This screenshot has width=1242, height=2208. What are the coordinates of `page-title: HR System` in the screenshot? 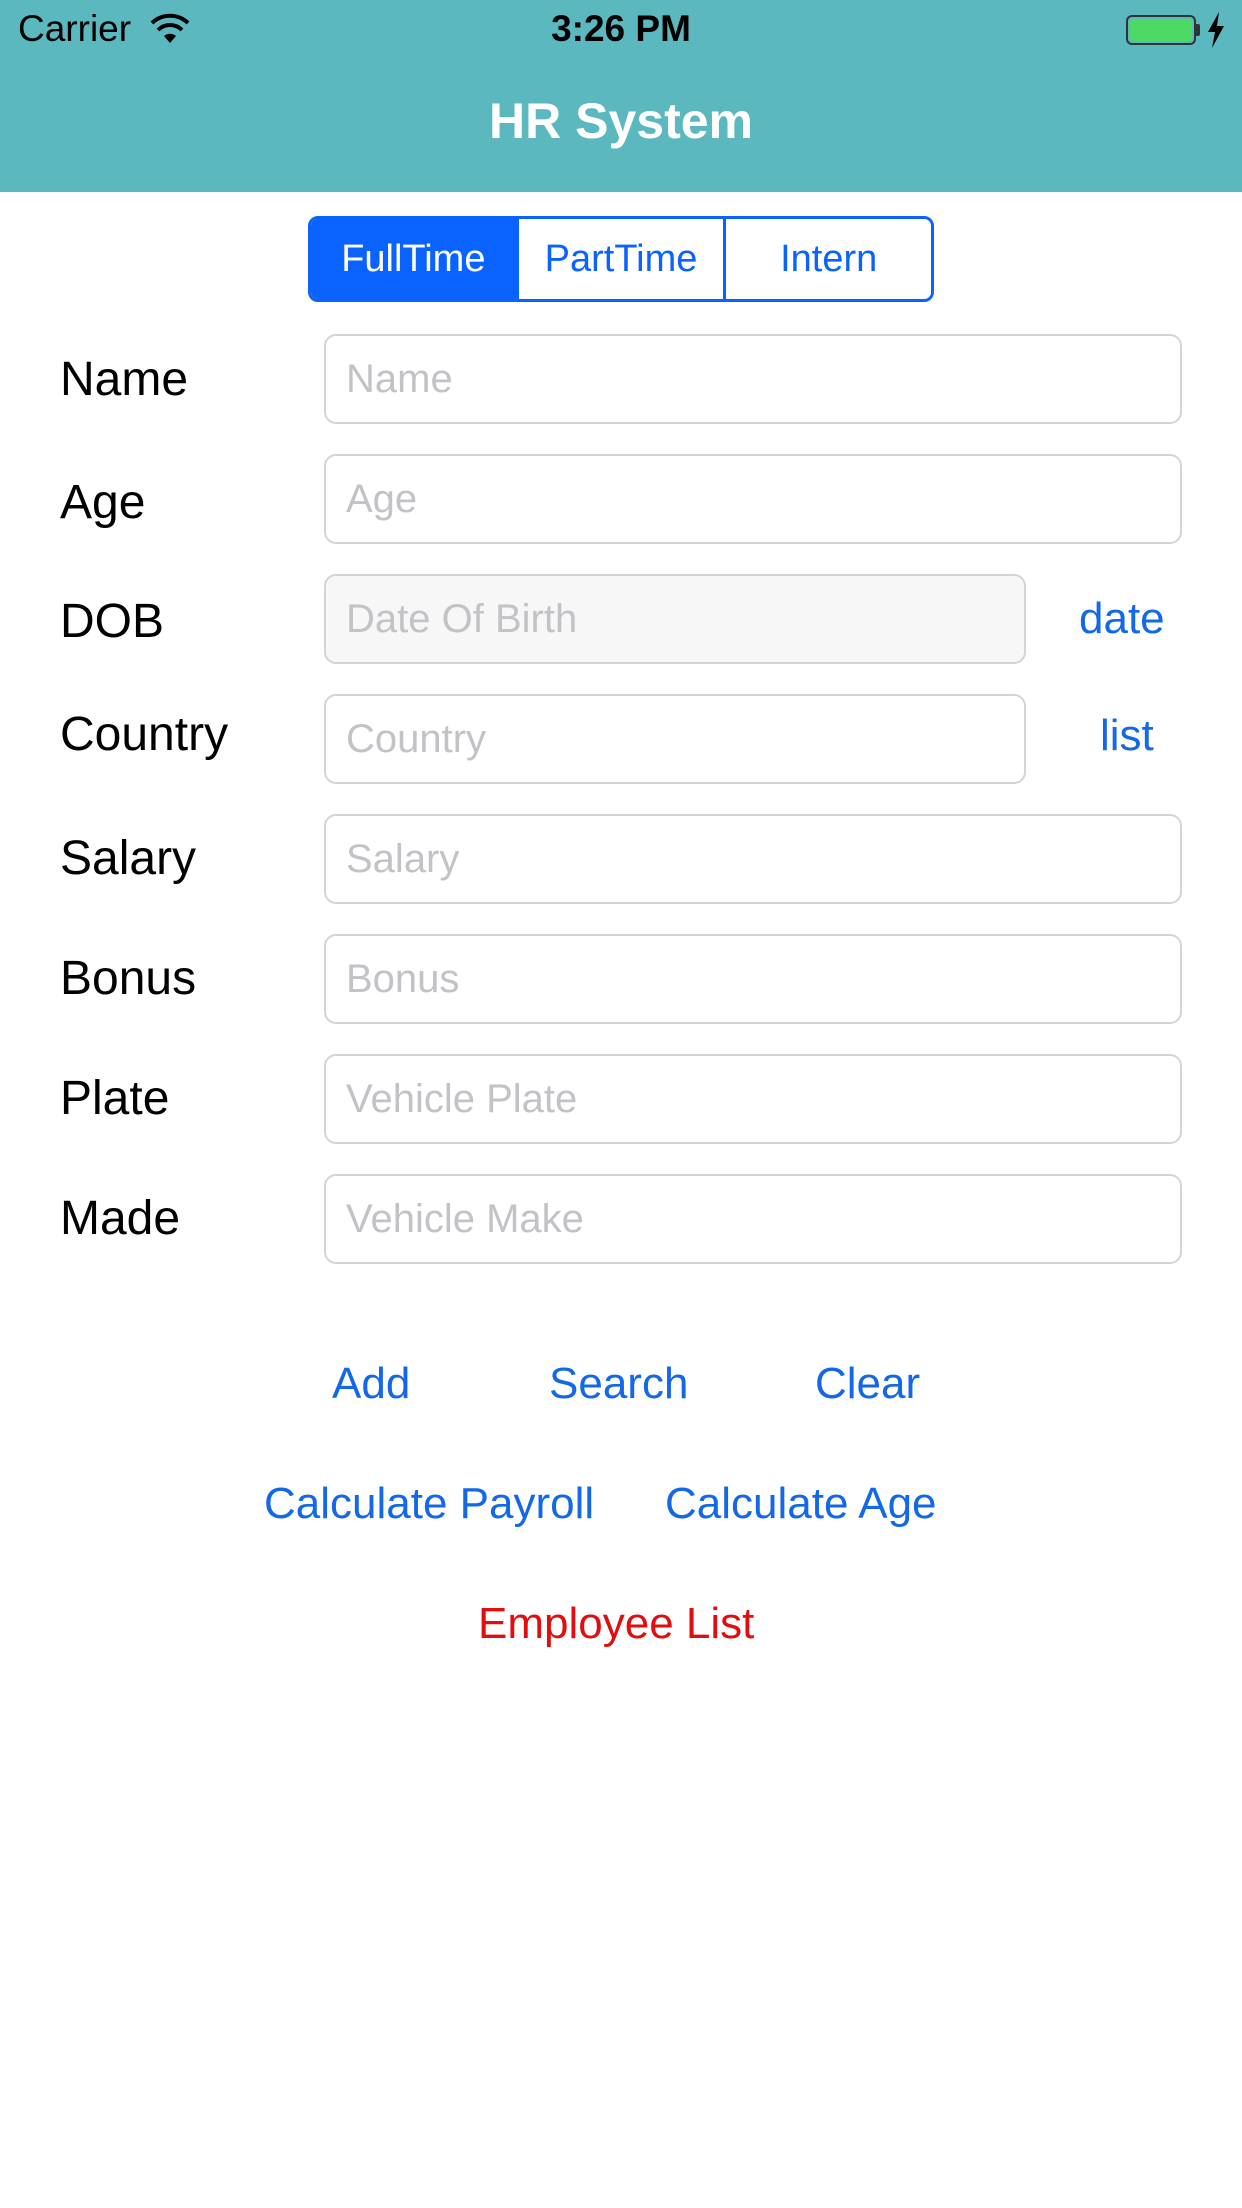 It's located at (621, 121).